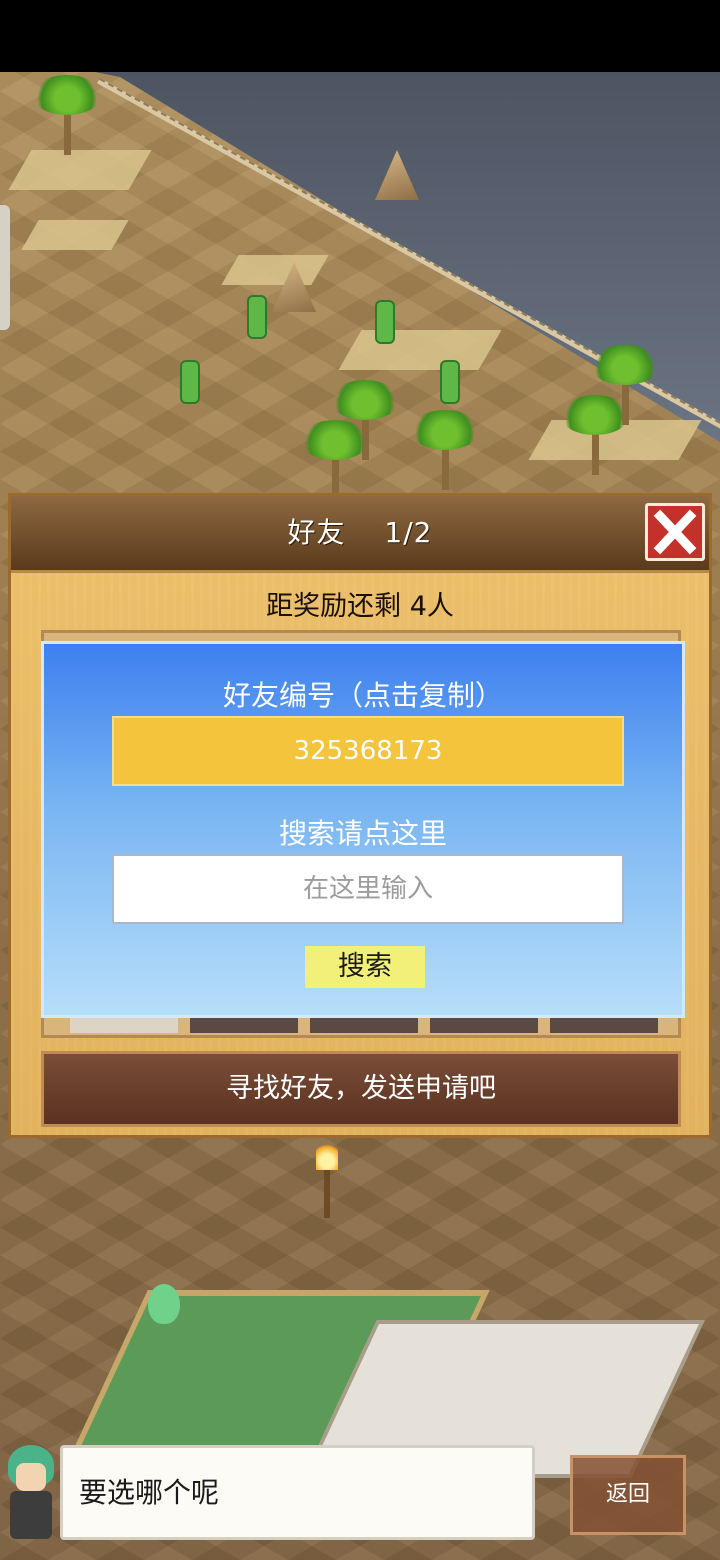 The height and width of the screenshot is (1560, 720). Describe the element at coordinates (361, 1089) in the screenshot. I see `find-friends-button: 寻找好友，发送申请吧` at that location.